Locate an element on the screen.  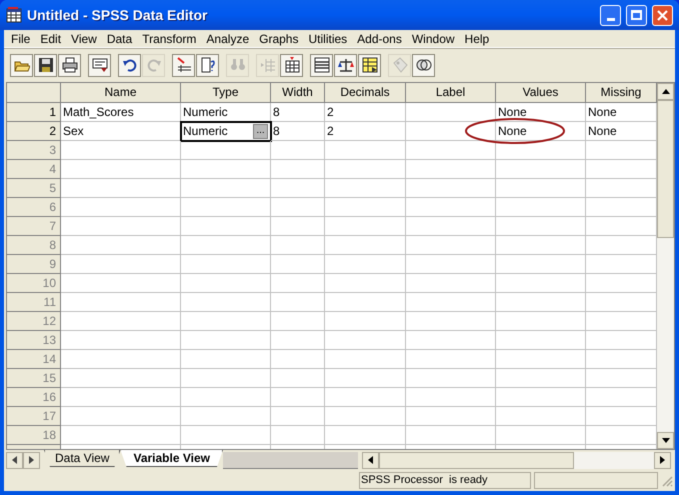
table-cell: Math_Scores is located at coordinates (121, 112).